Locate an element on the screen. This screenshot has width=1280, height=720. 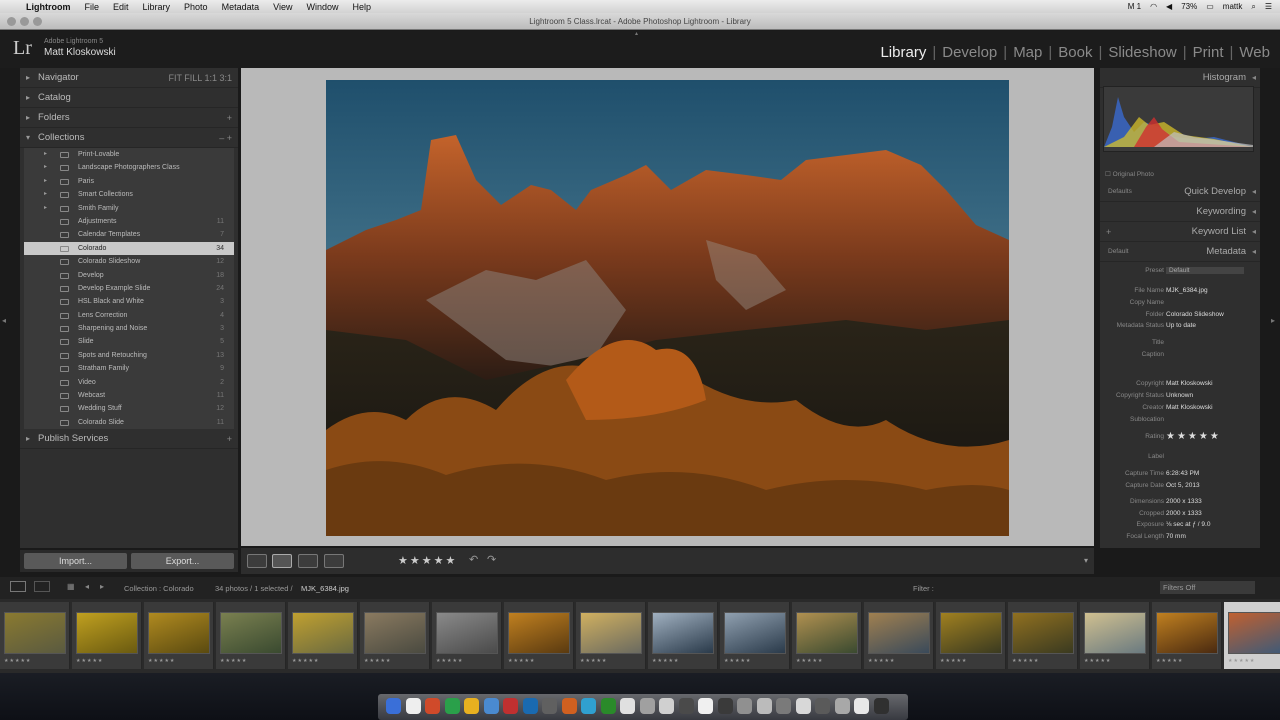
forward-arrow-icon: ▸ is located at coordinates (102, 586).